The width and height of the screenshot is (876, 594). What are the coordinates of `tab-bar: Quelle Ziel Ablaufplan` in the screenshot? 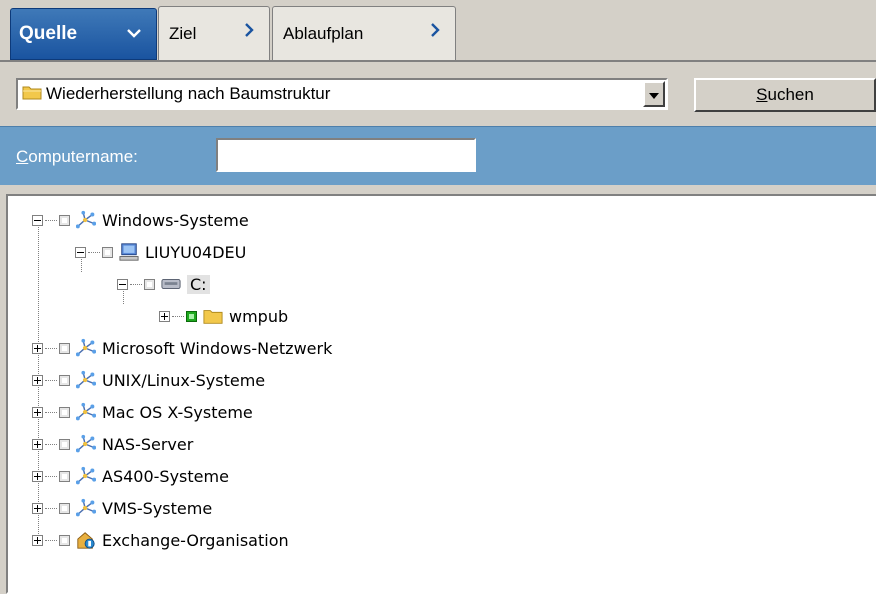 It's located at (438, 31).